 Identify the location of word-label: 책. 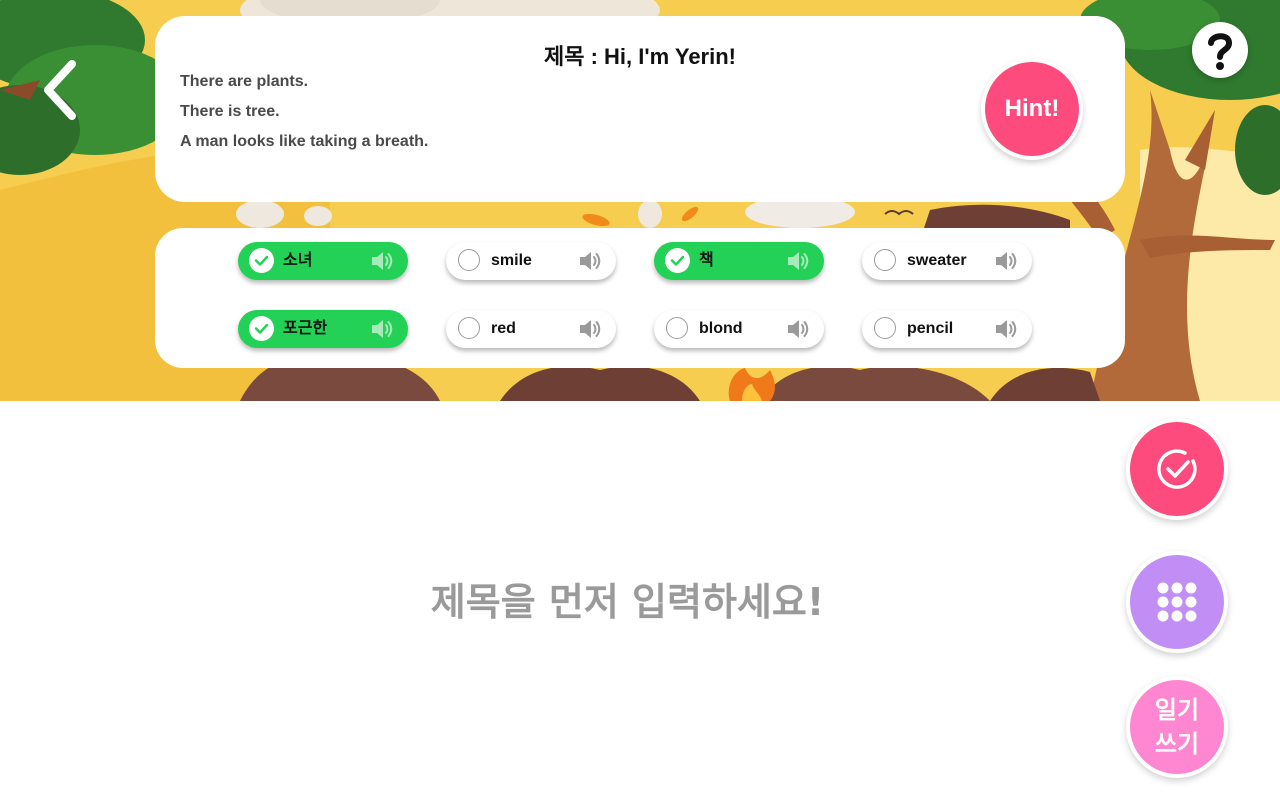
(706, 260).